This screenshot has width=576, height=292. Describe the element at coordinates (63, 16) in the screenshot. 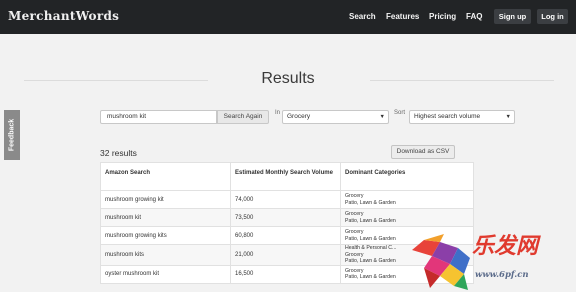

I see `merchantwords-logo: MerchantWords` at that location.